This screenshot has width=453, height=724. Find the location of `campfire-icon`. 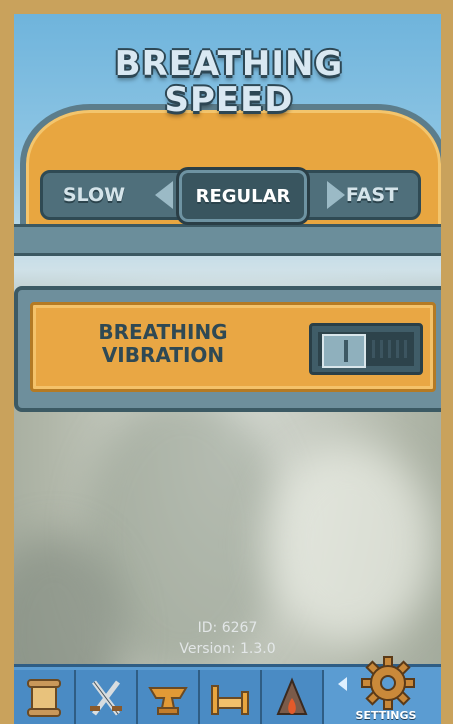

campfire-icon is located at coordinates (292, 696).